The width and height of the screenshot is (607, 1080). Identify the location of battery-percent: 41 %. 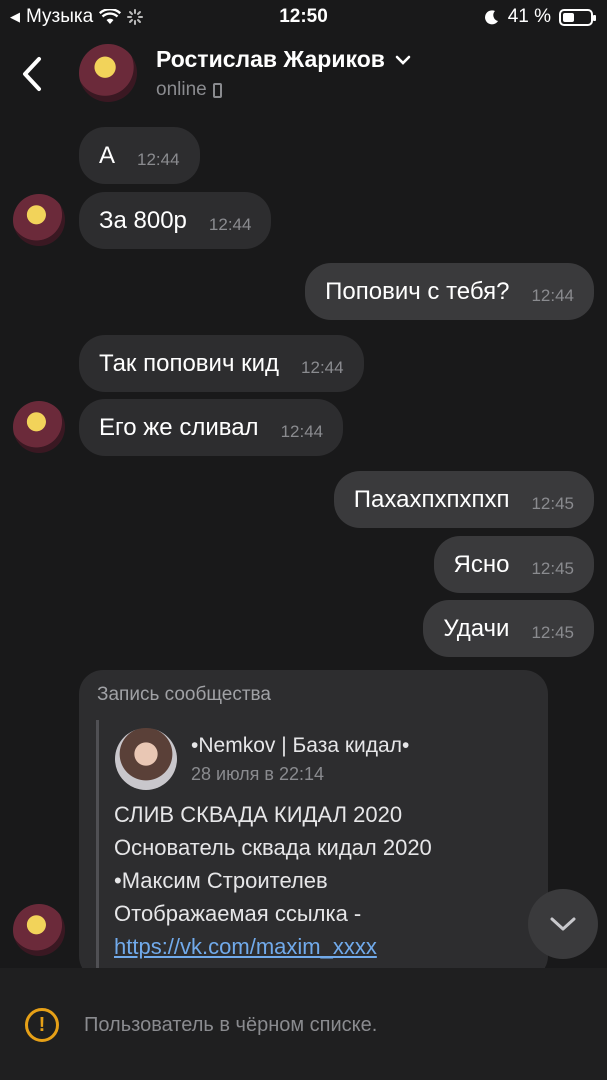
(529, 16).